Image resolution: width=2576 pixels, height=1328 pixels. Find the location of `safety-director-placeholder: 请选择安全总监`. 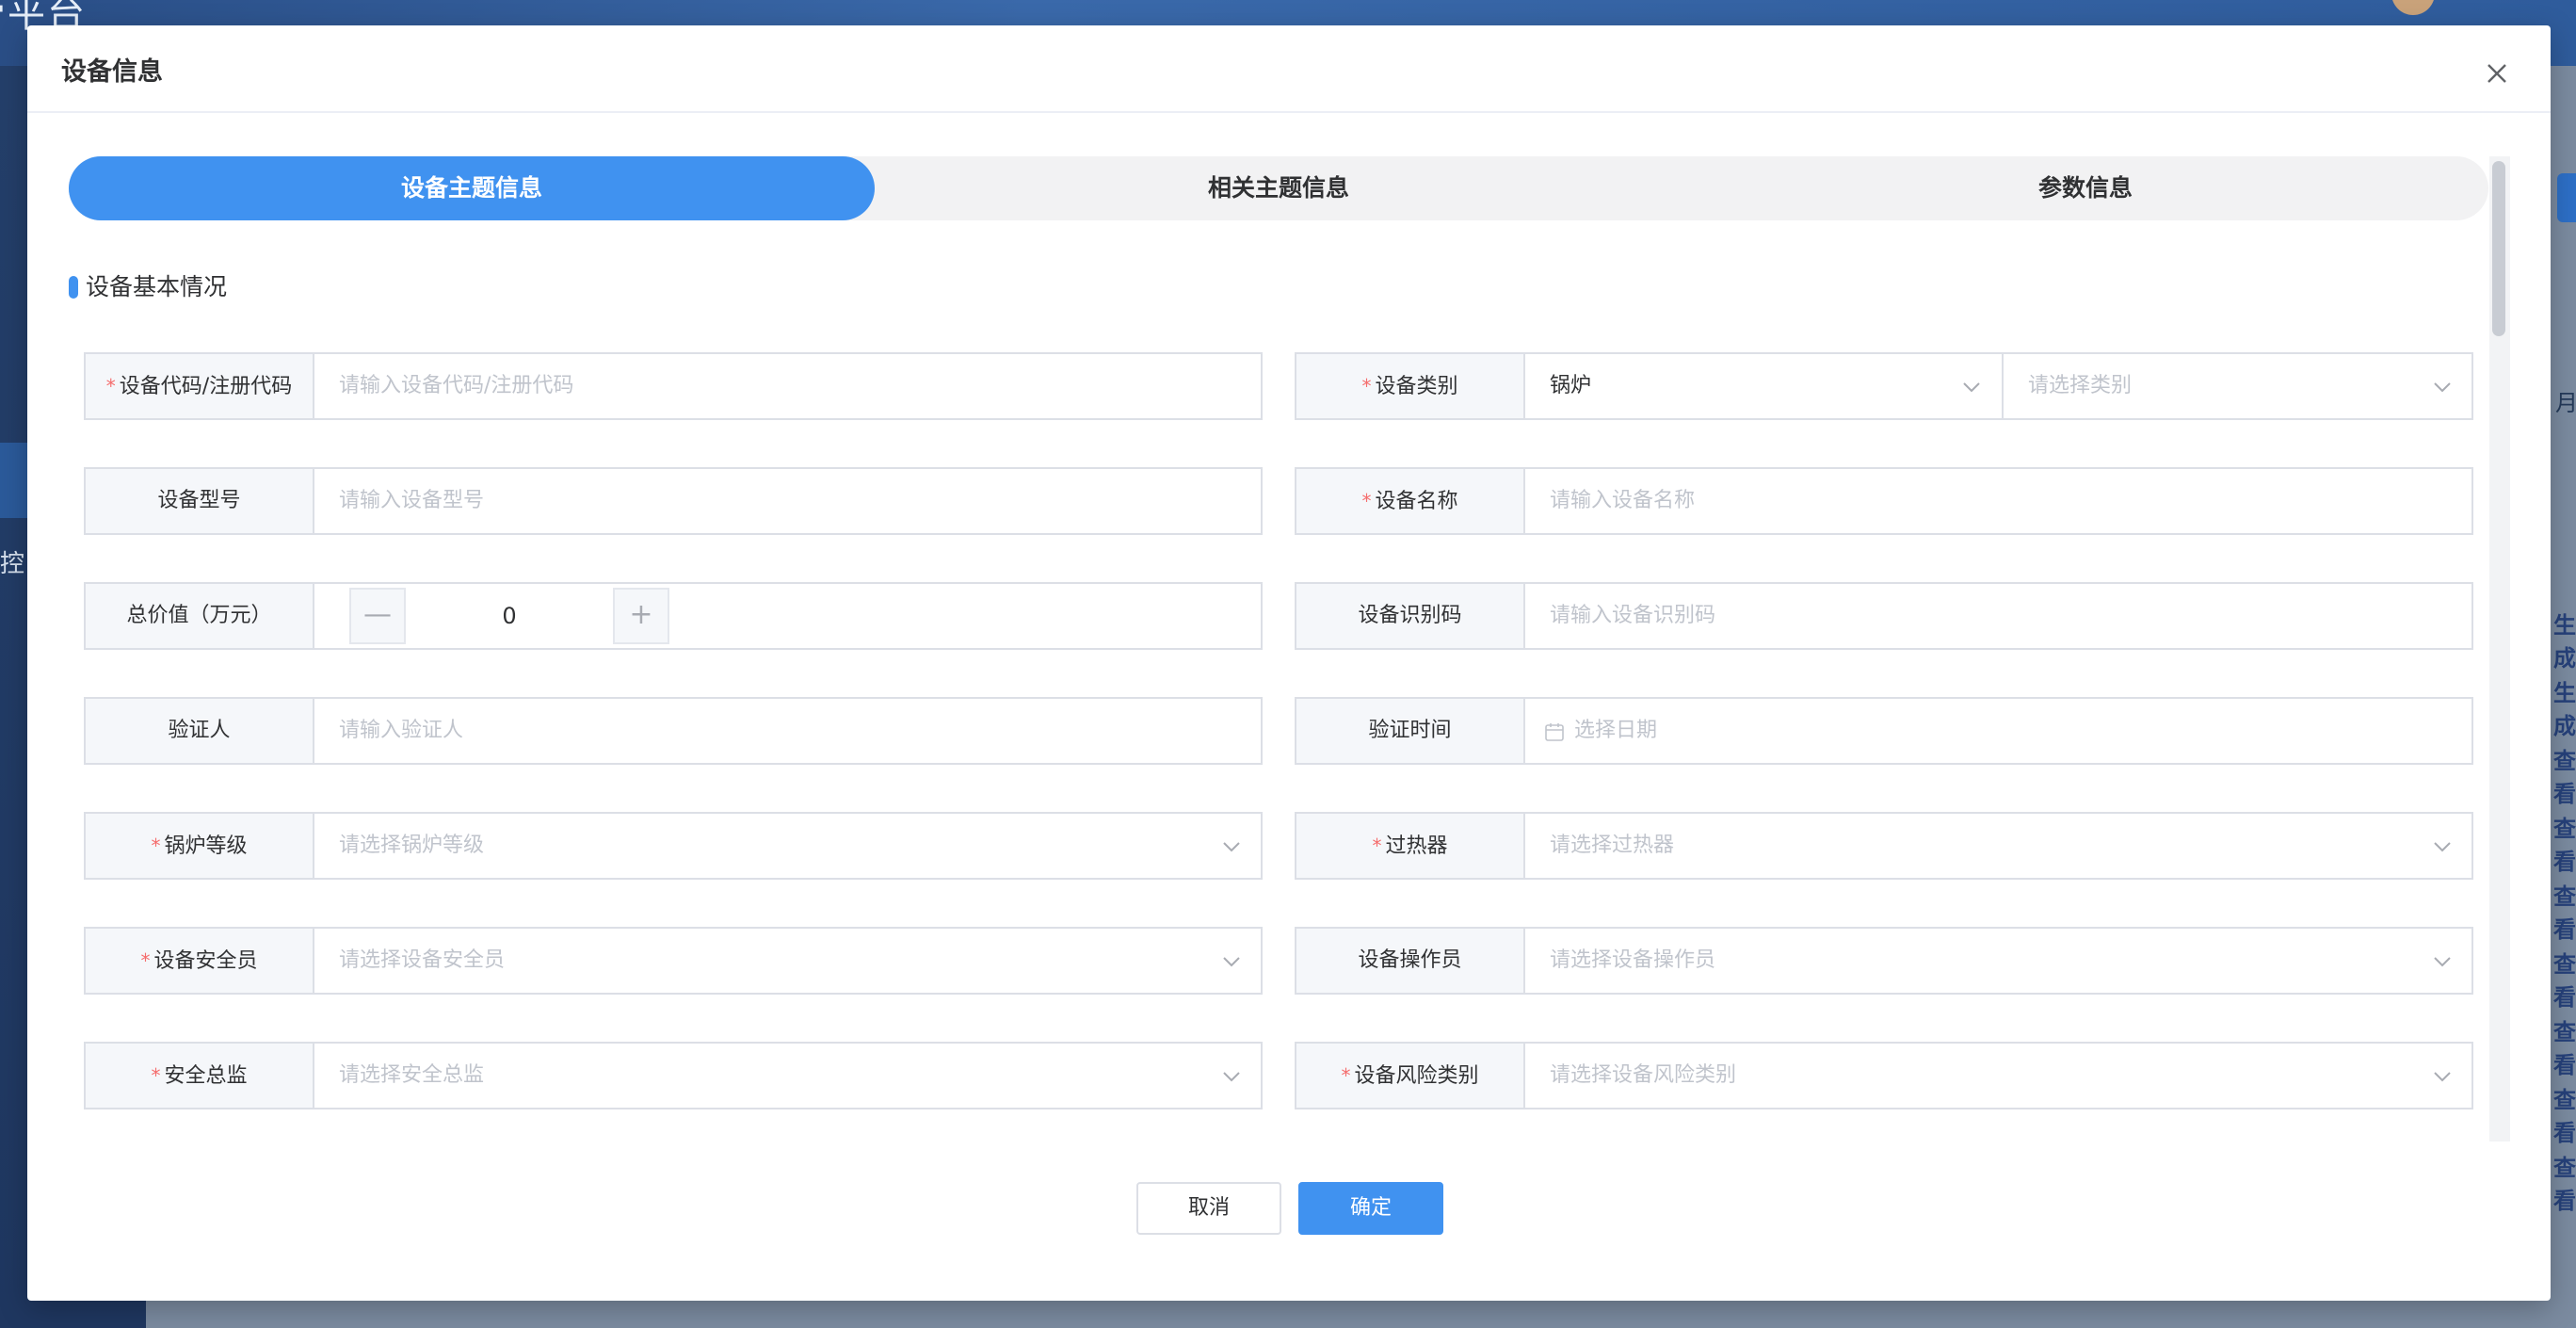

safety-director-placeholder: 请选择安全总监 is located at coordinates (412, 1075).